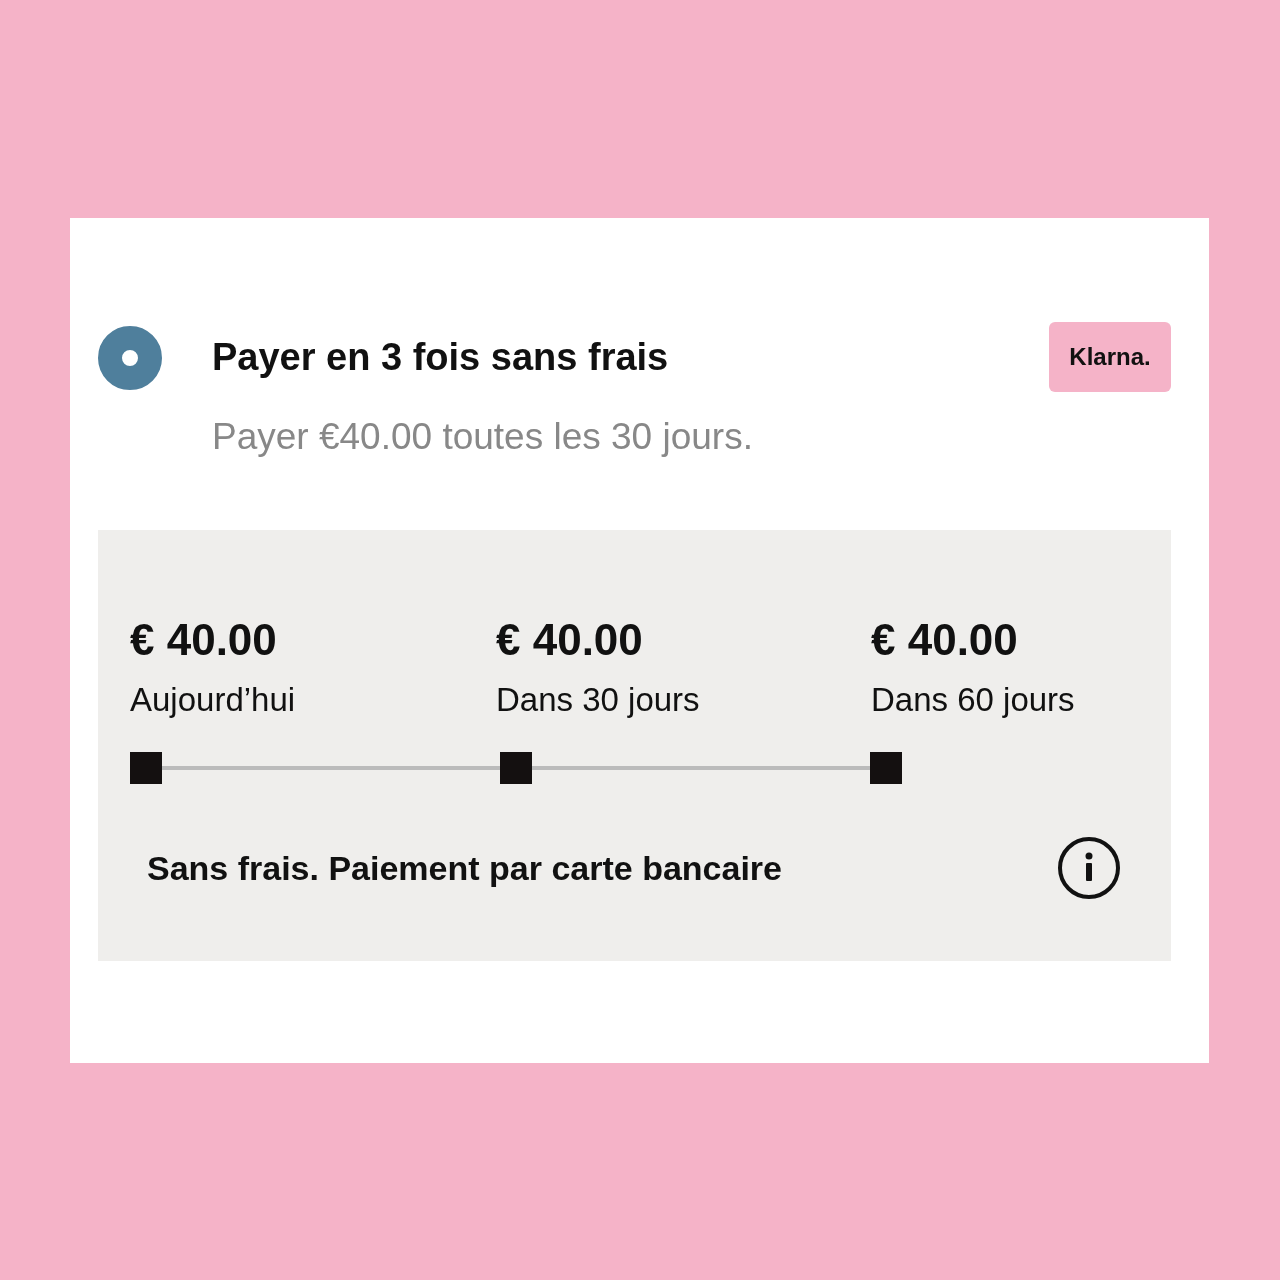  I want to click on radio-button, so click(130, 358).